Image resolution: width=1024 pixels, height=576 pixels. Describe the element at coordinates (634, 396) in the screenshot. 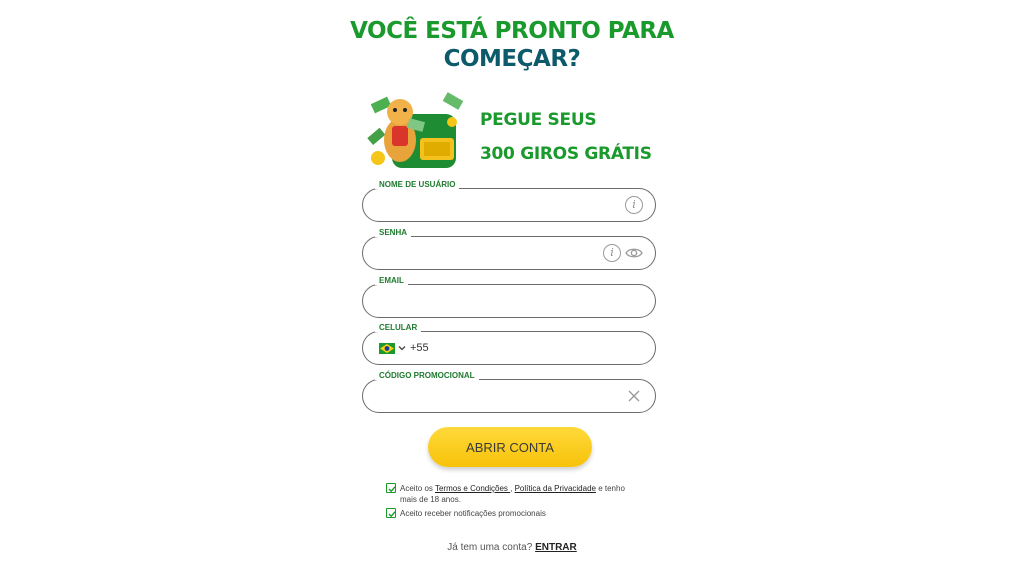

I see `close-icon` at that location.